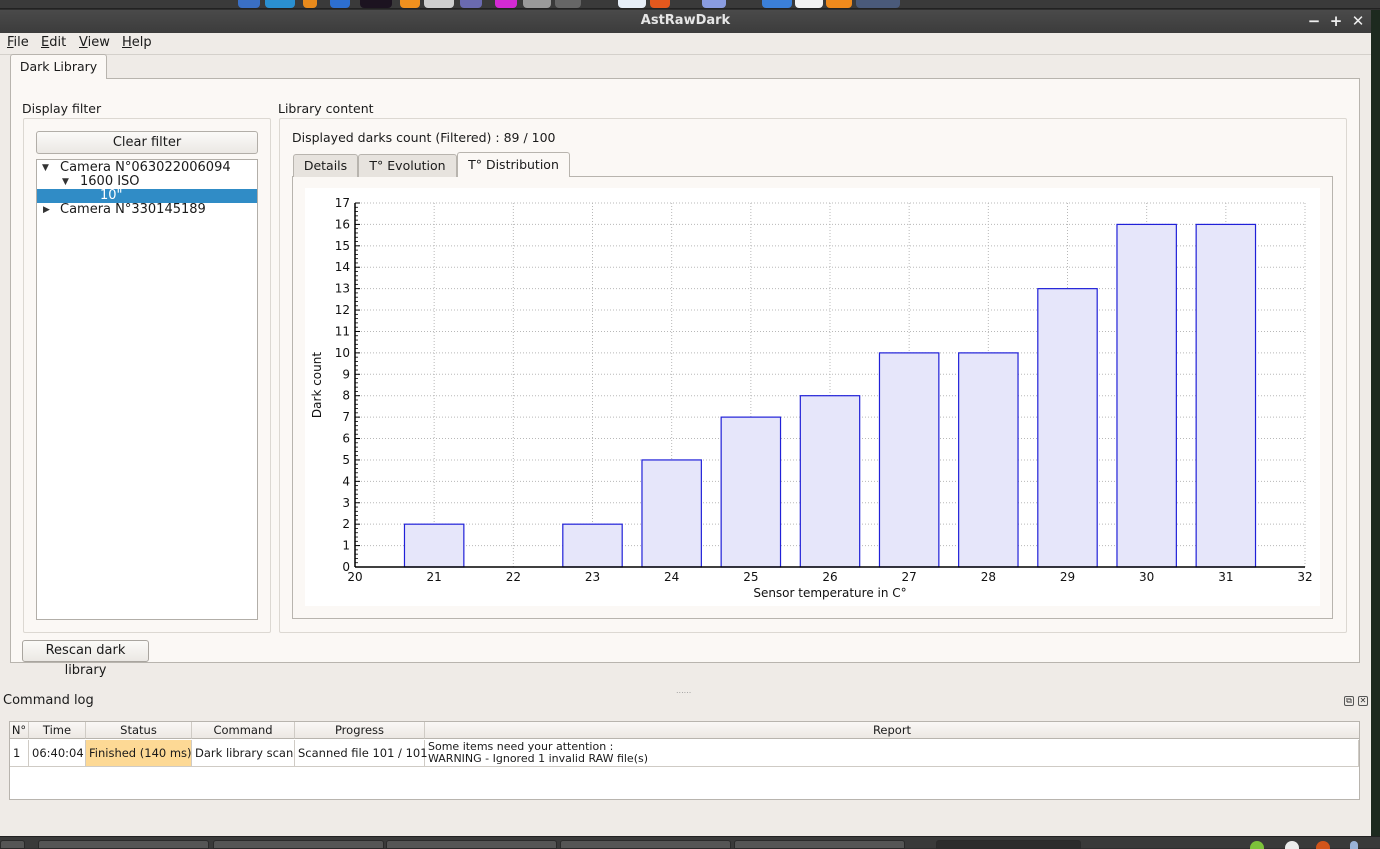  Describe the element at coordinates (342, 353) in the screenshot. I see `y-tick-label: 10` at that location.